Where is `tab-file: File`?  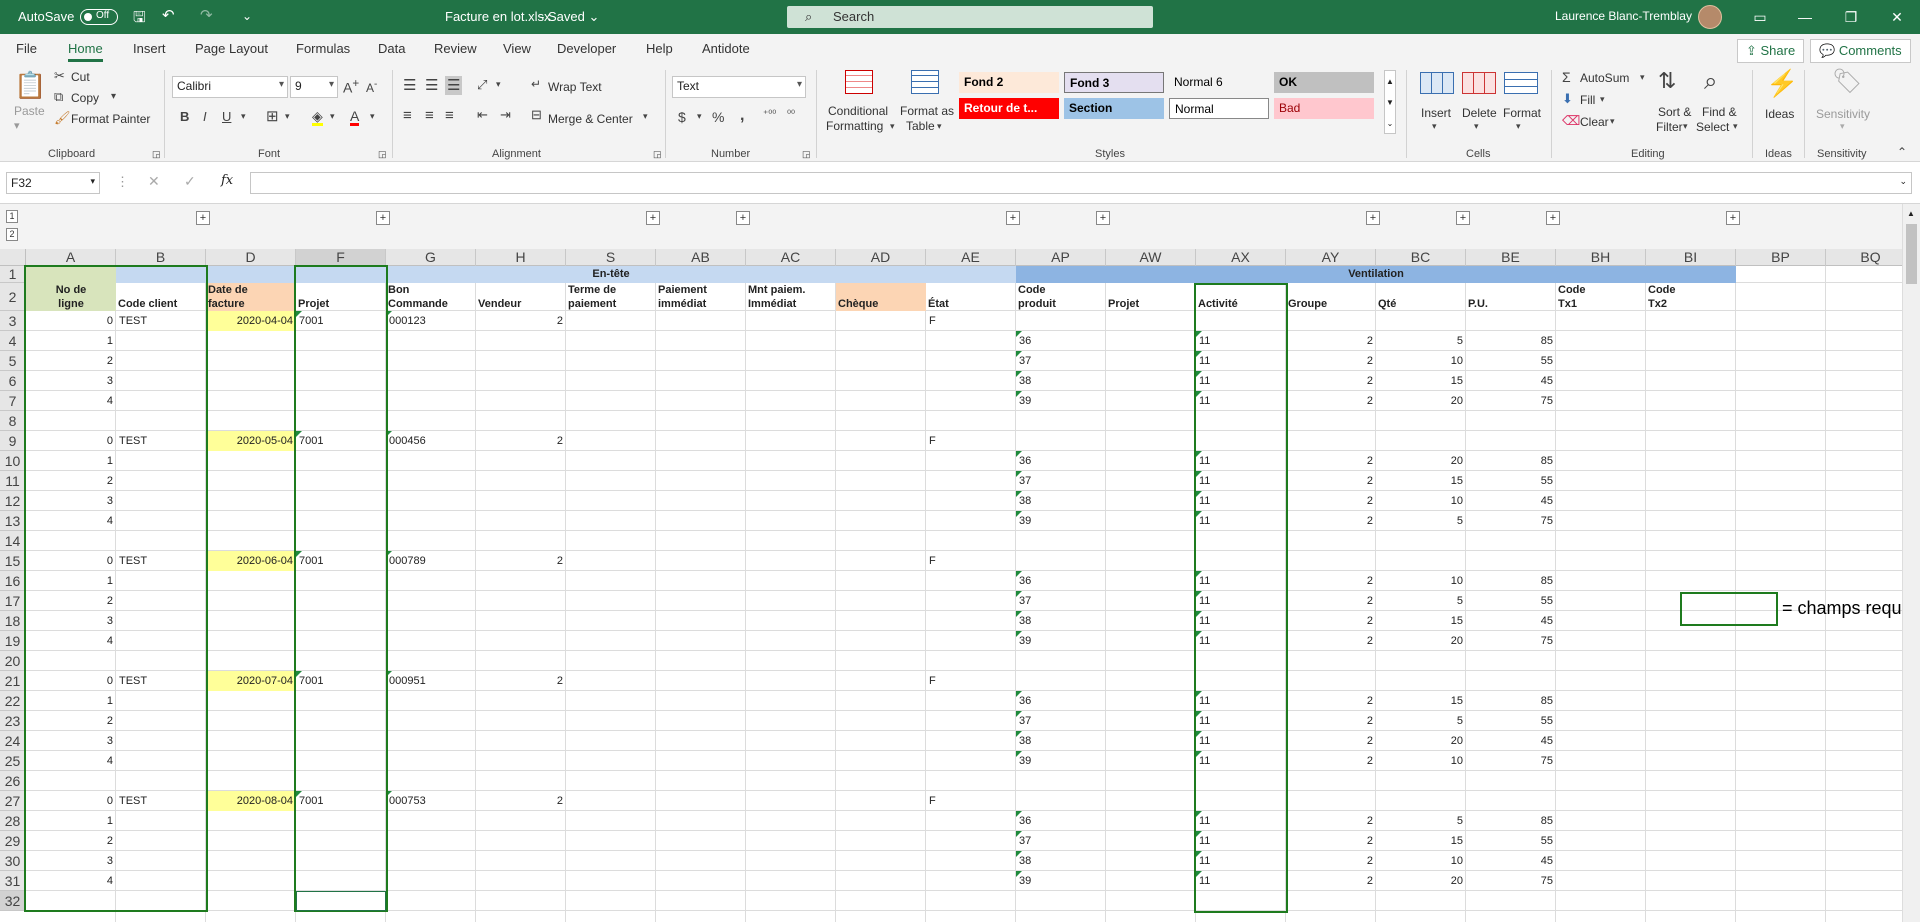 tab-file: File is located at coordinates (26, 48).